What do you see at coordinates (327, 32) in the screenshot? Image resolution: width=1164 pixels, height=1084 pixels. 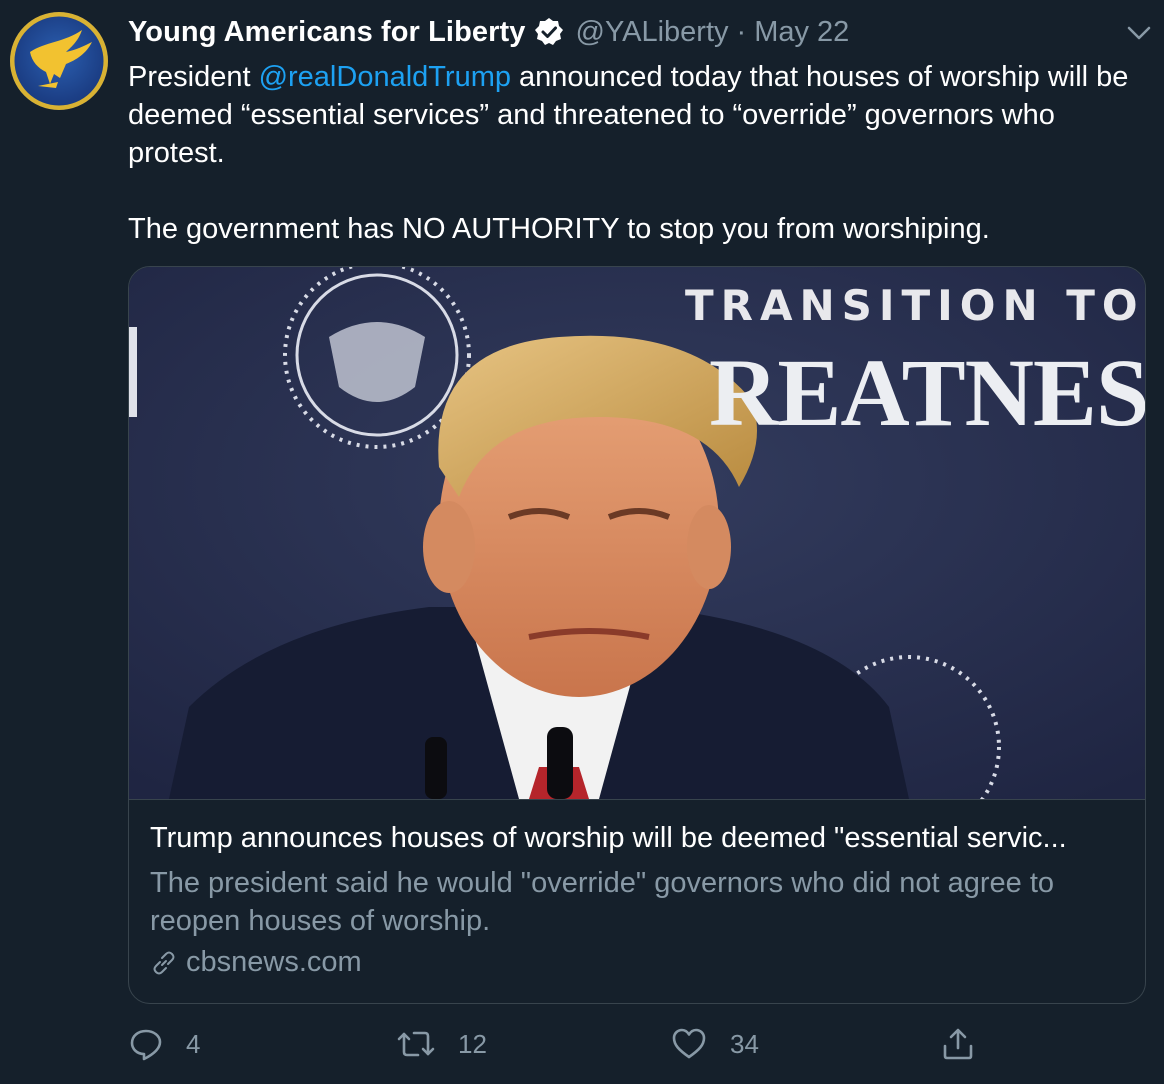 I see `author-name: Young Americans for Liberty` at bounding box center [327, 32].